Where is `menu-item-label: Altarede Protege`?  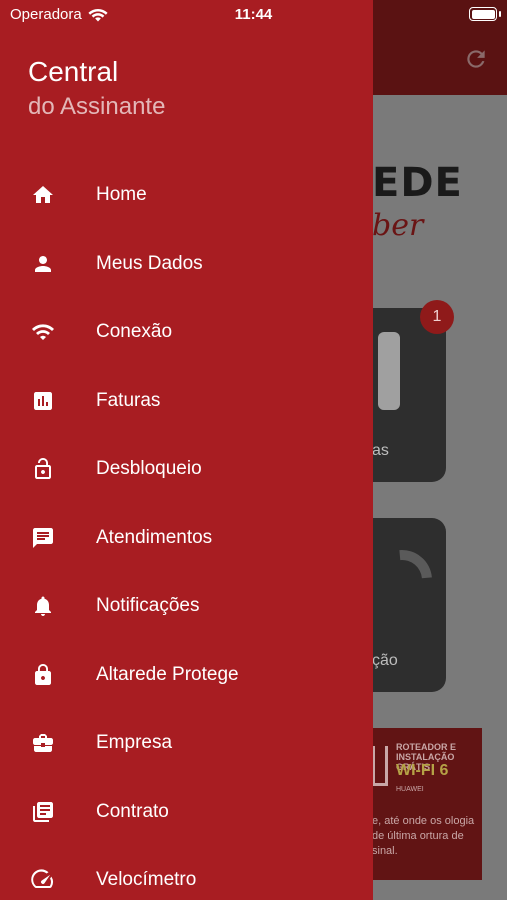
menu-item-label: Altarede Protege is located at coordinates (167, 674).